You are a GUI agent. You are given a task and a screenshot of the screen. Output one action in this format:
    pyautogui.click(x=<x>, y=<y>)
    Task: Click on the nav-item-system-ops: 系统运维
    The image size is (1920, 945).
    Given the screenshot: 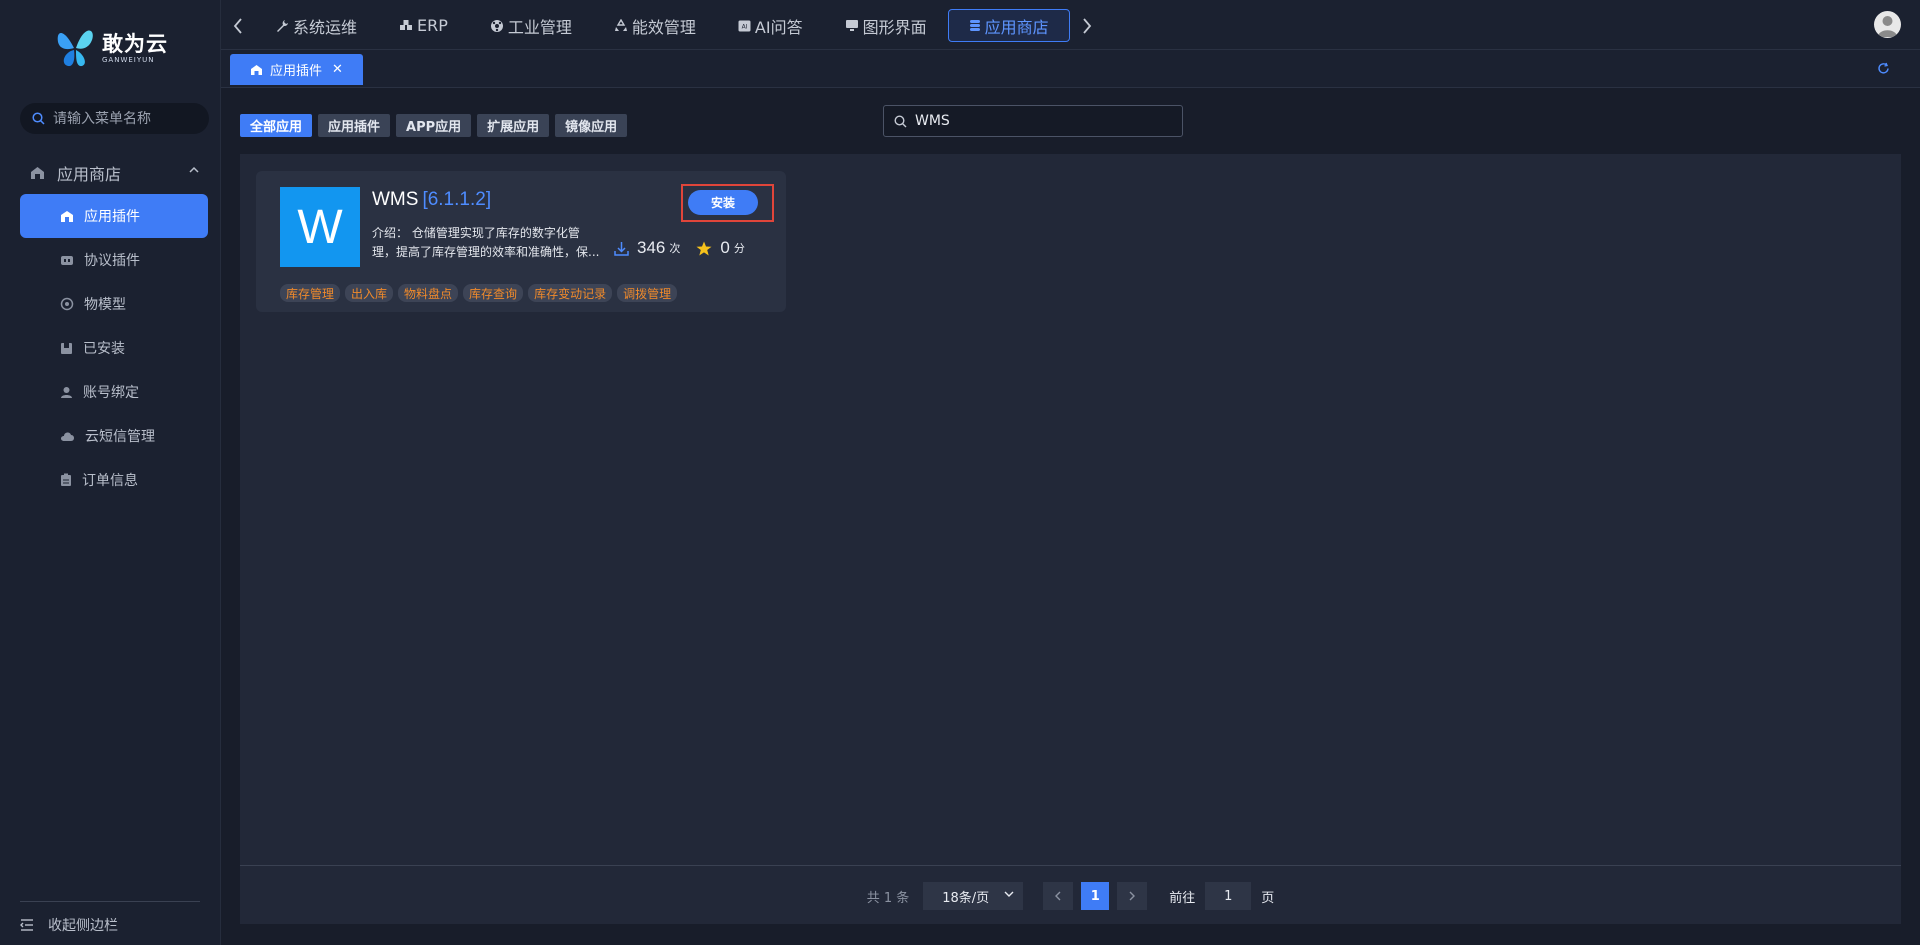 What is the action you would take?
    pyautogui.click(x=316, y=25)
    